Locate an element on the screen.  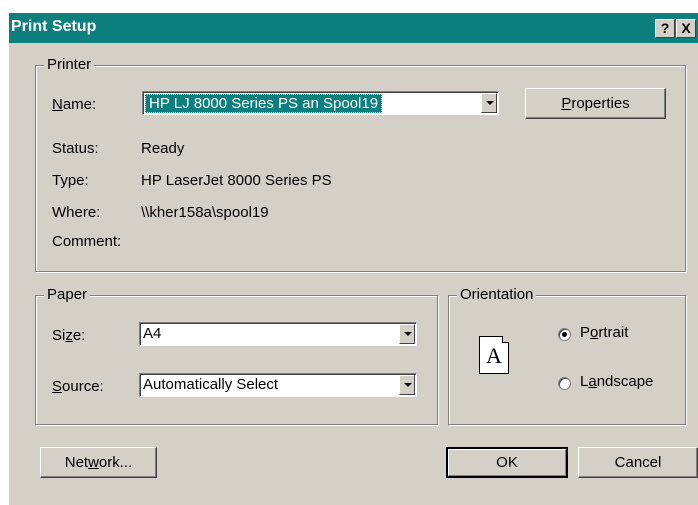
status-label: Status: is located at coordinates (75, 148).